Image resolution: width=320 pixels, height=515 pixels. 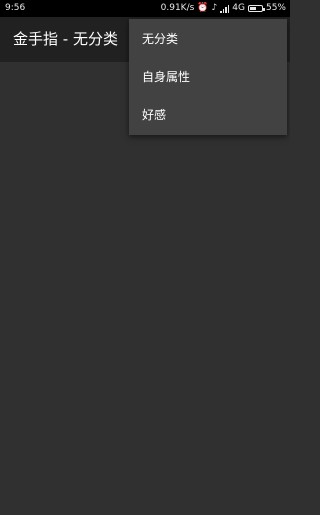 What do you see at coordinates (253, 8) in the screenshot?
I see `battery-fill` at bounding box center [253, 8].